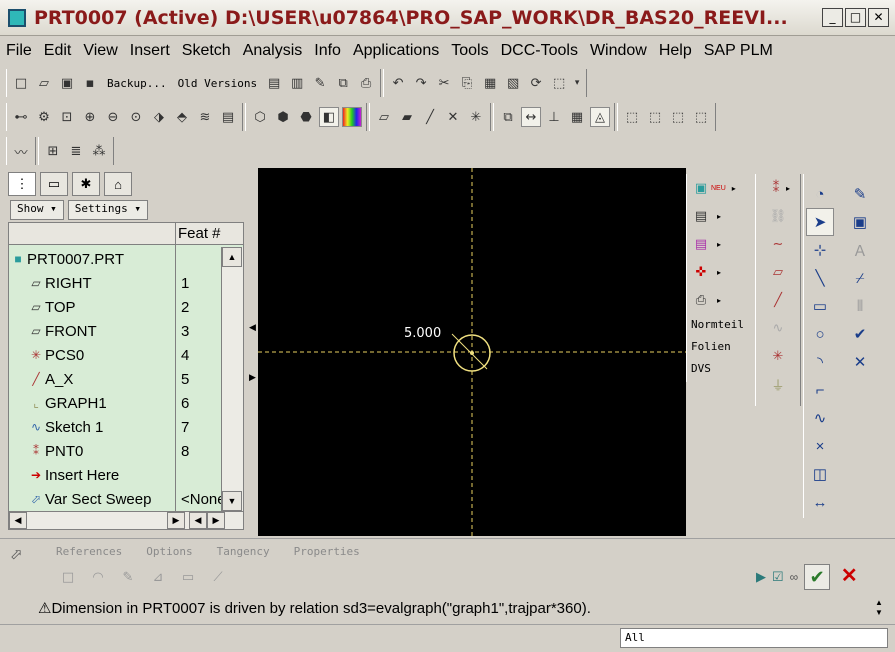 Image resolution: width=895 pixels, height=652 pixels. Describe the element at coordinates (536, 83) in the screenshot. I see `regenerate-icon: ⟳` at that location.